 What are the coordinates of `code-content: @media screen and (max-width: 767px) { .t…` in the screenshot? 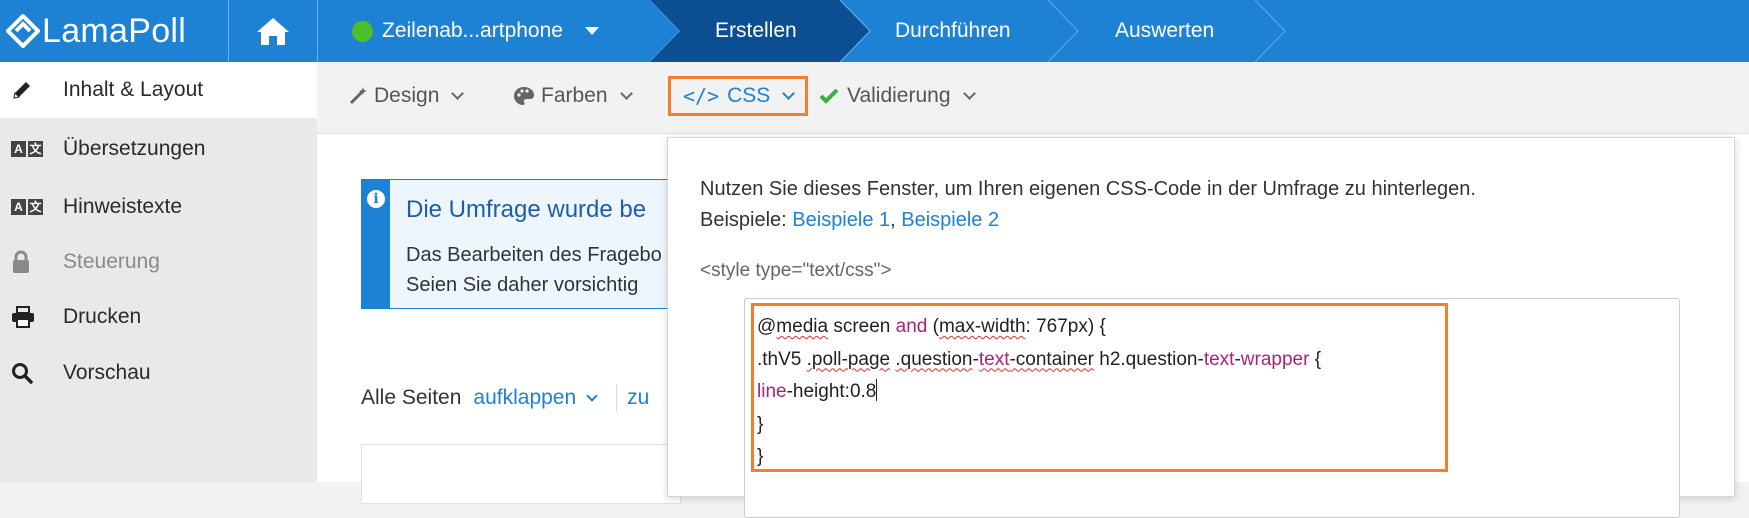 It's located at (1039, 392).